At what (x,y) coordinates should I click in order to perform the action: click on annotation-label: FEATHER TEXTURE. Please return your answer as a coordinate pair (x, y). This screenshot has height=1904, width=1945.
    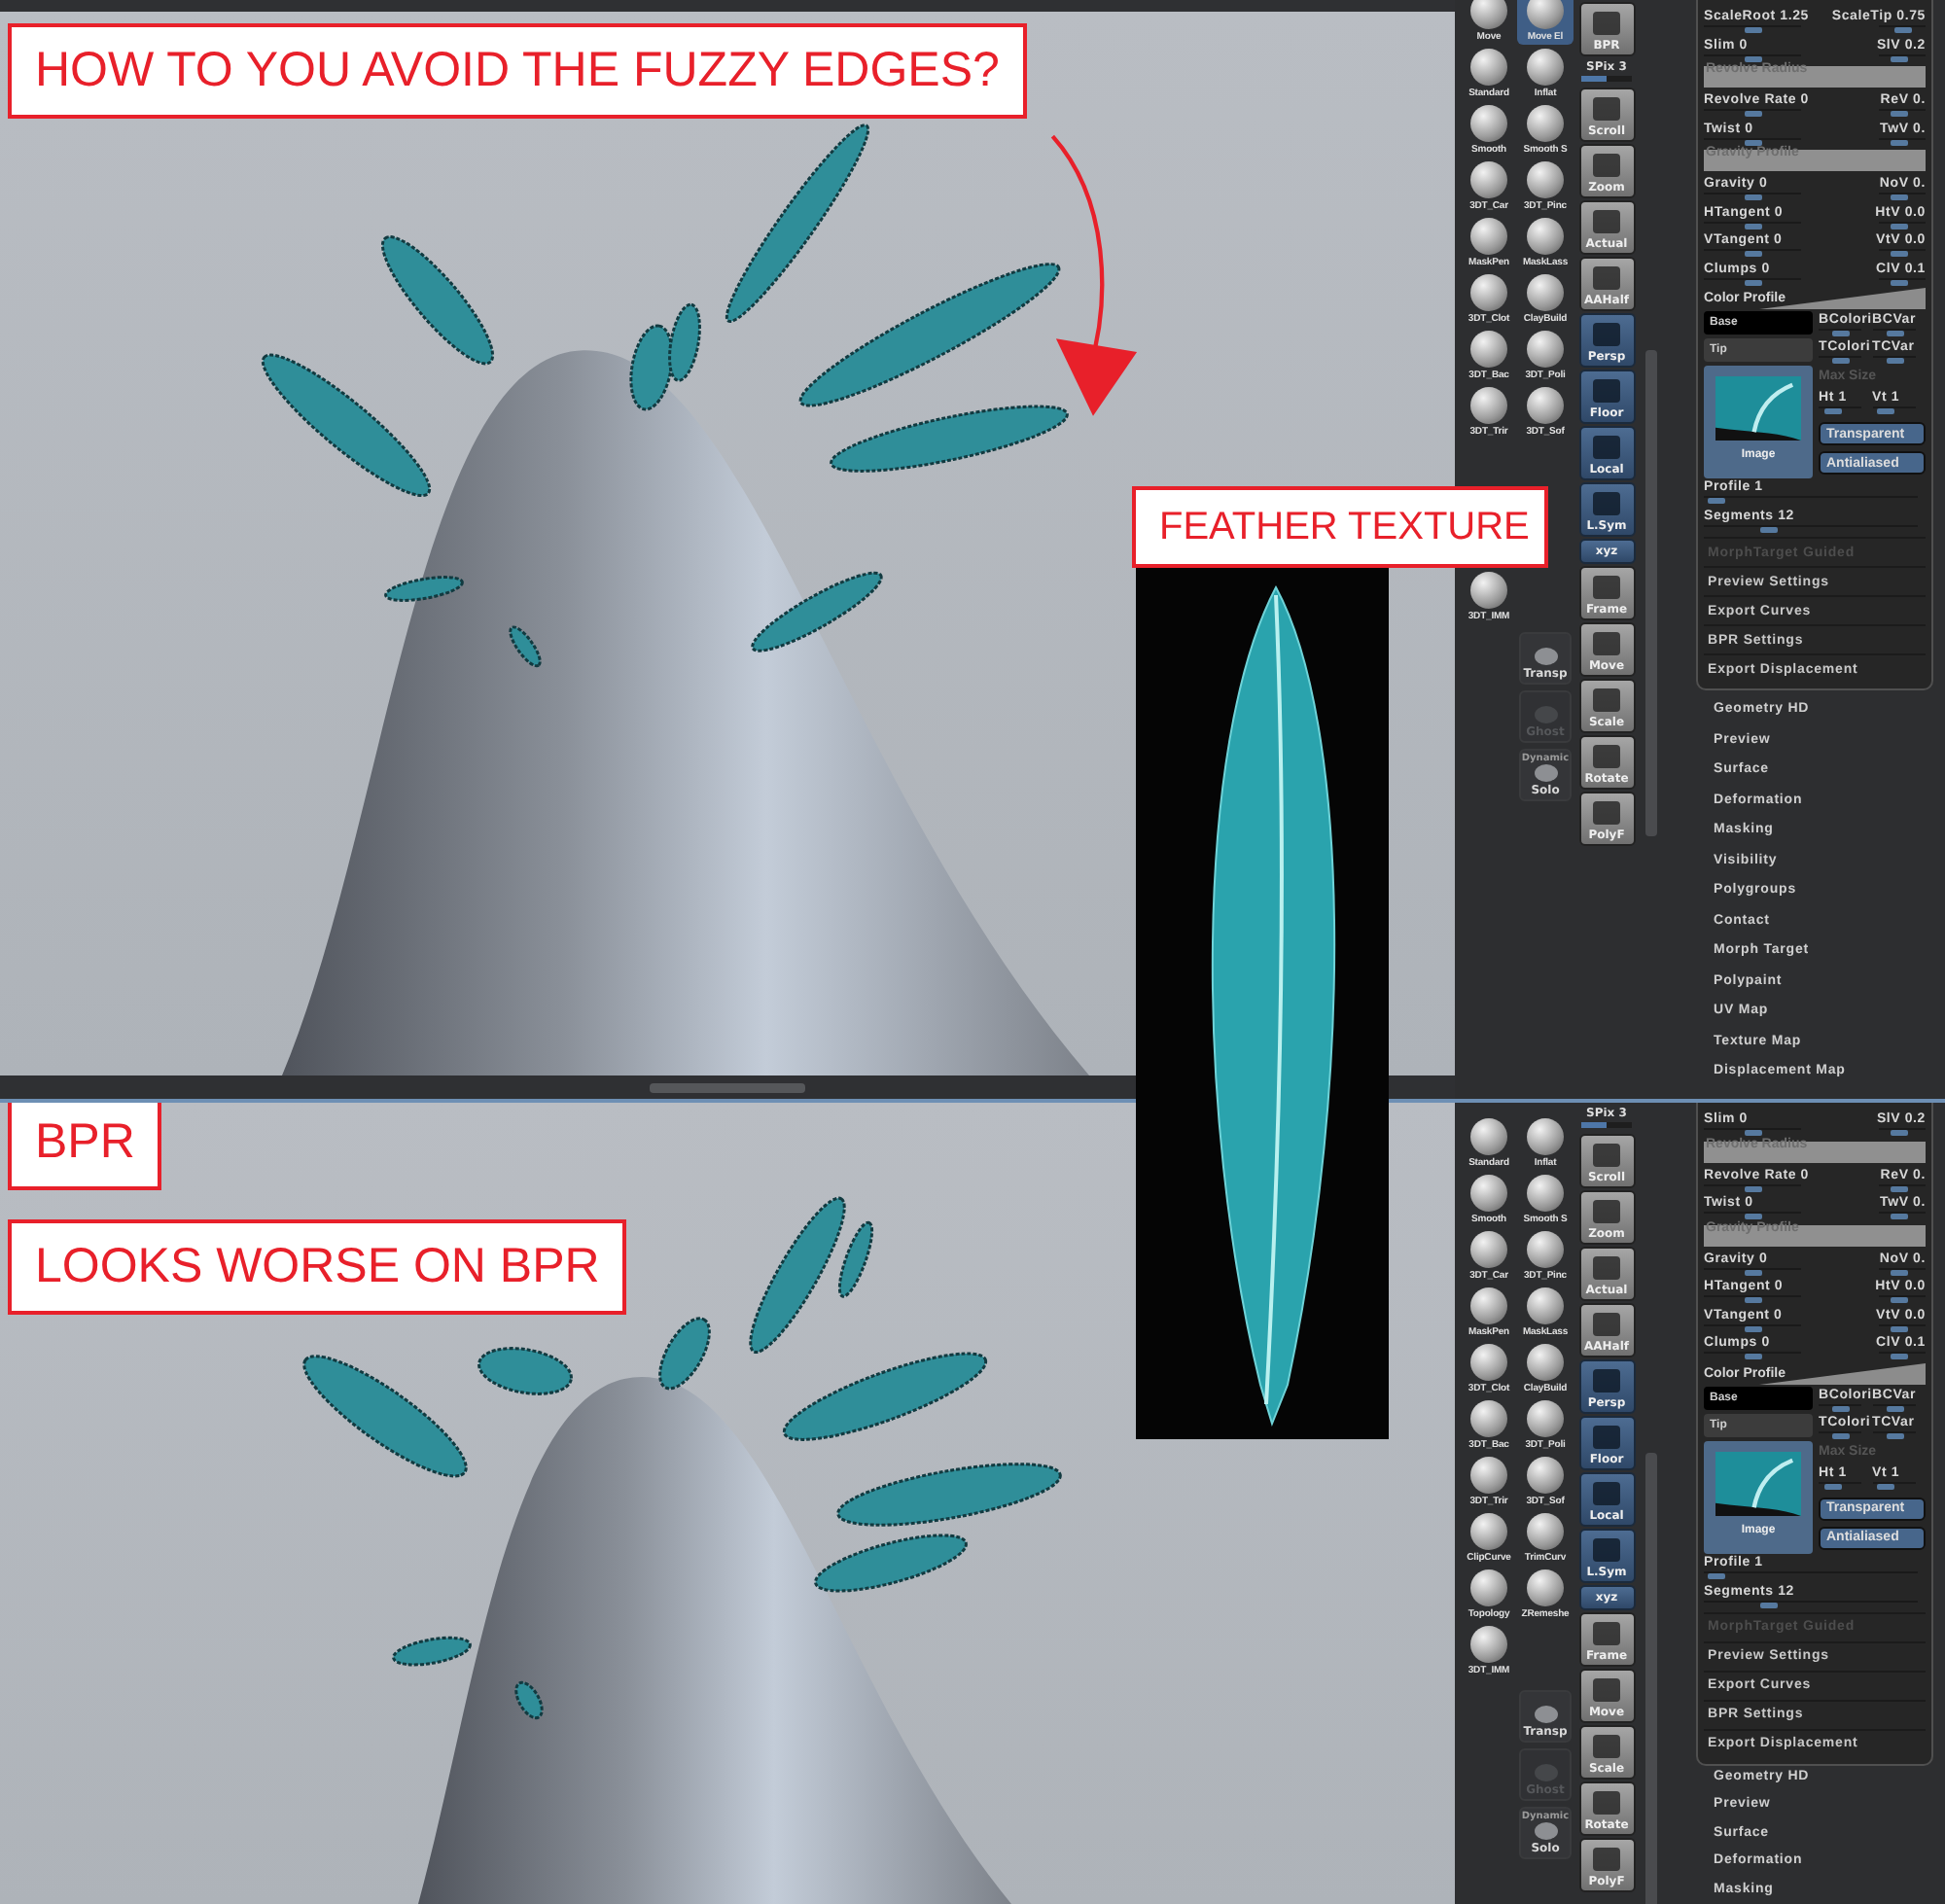
    Looking at the image, I should click on (1340, 527).